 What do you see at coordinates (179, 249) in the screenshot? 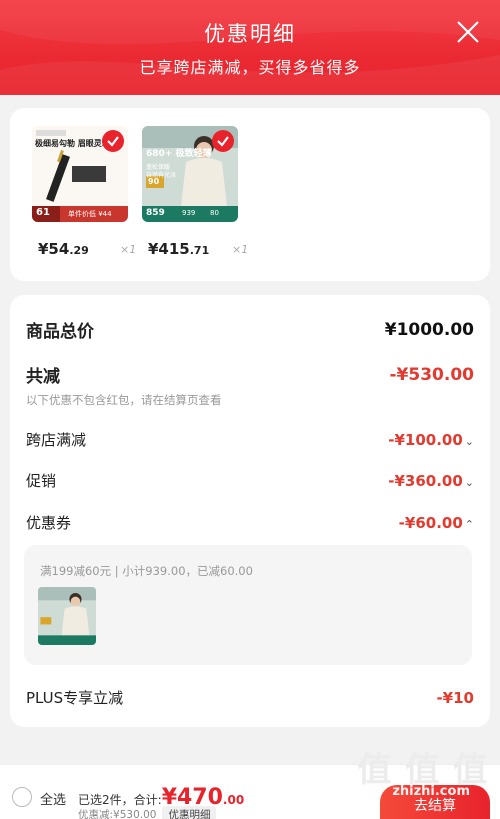
I see `product-price: ¥415.71` at bounding box center [179, 249].